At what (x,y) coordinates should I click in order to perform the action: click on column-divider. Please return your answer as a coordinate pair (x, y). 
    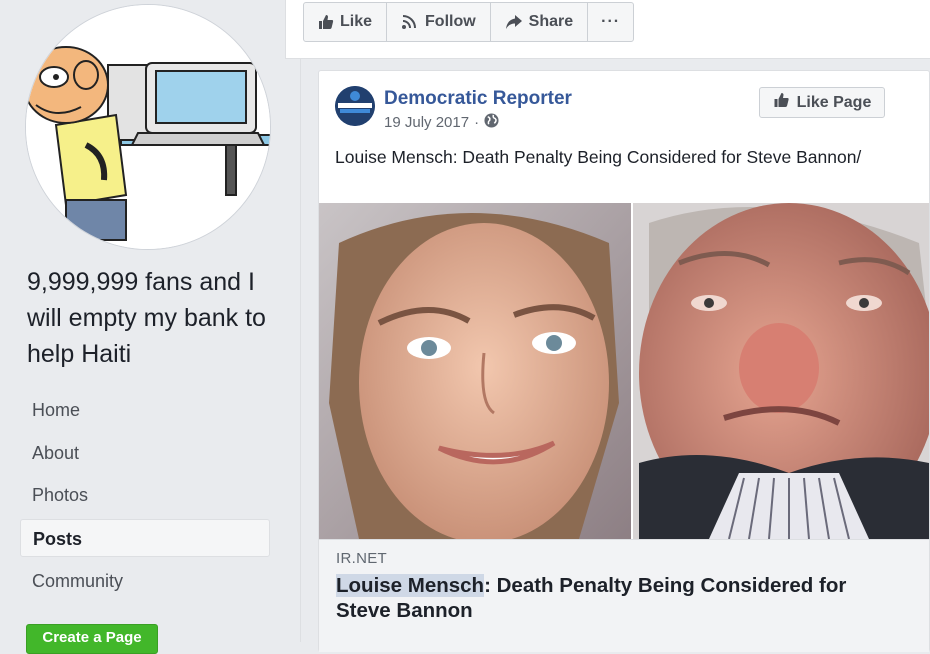
    Looking at the image, I should click on (300, 321).